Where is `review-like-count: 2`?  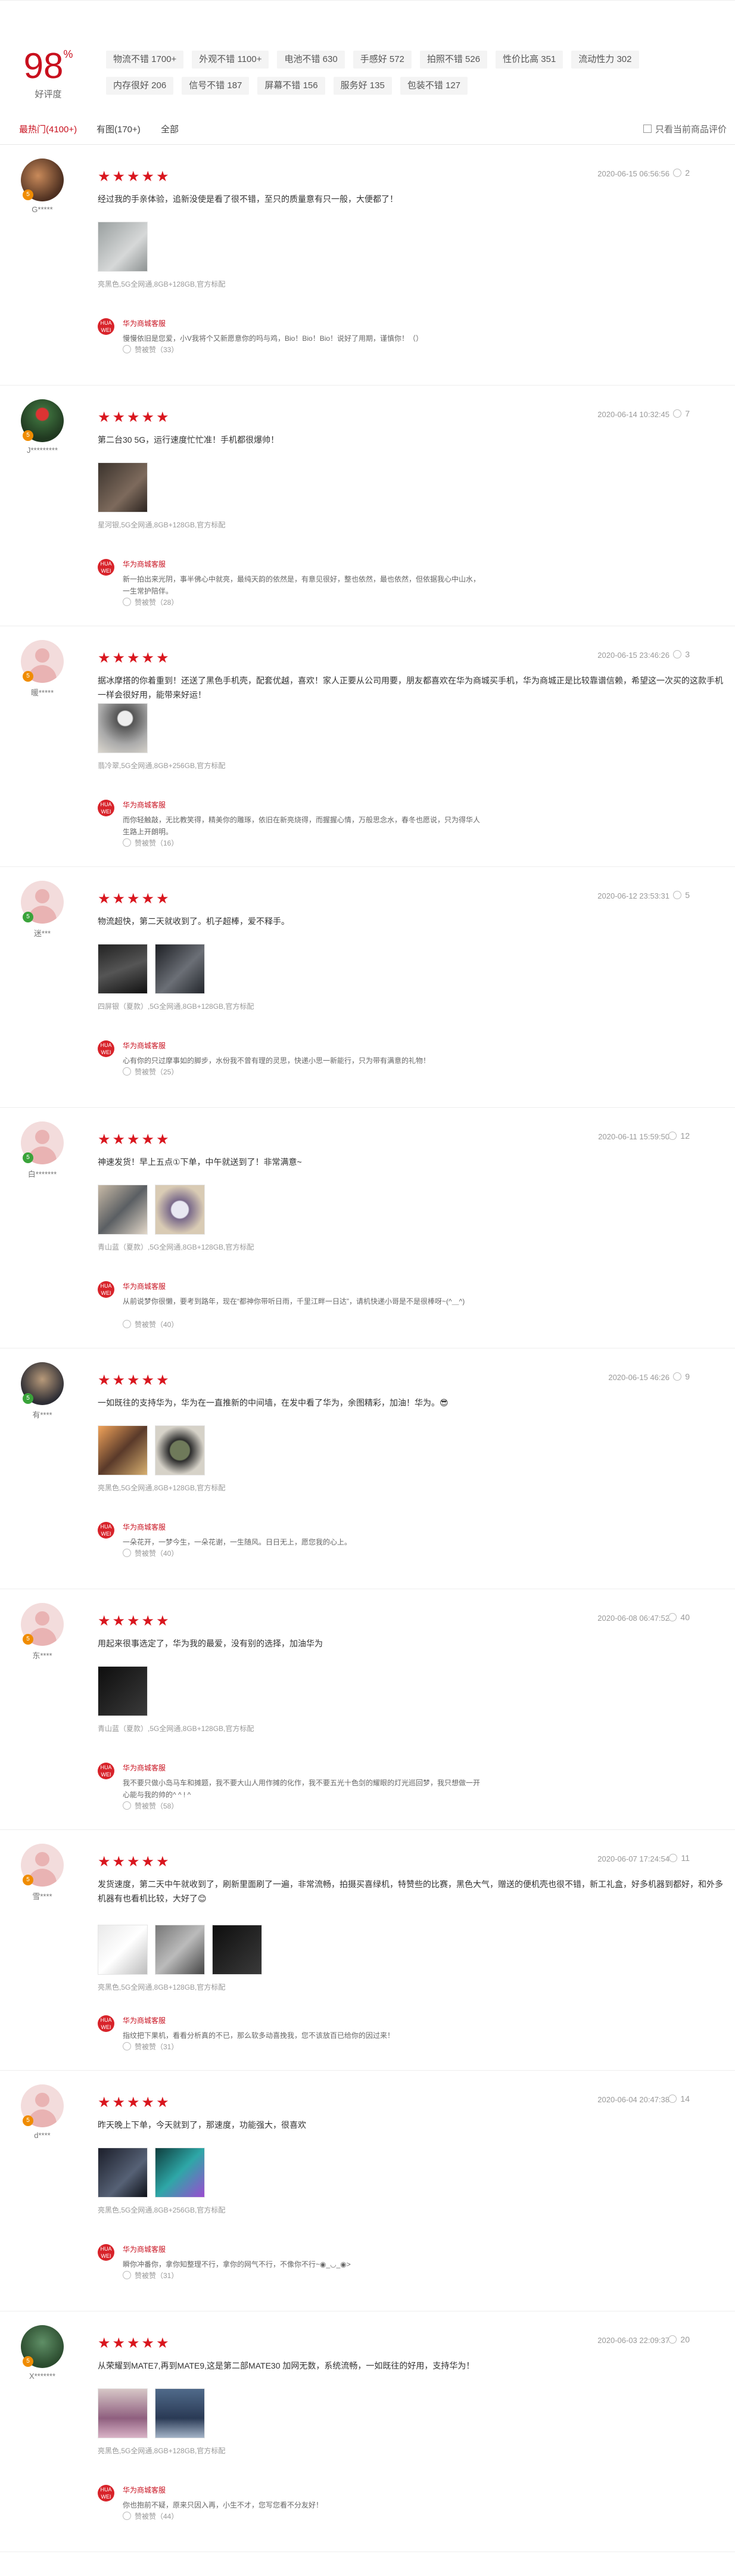 review-like-count: 2 is located at coordinates (681, 173).